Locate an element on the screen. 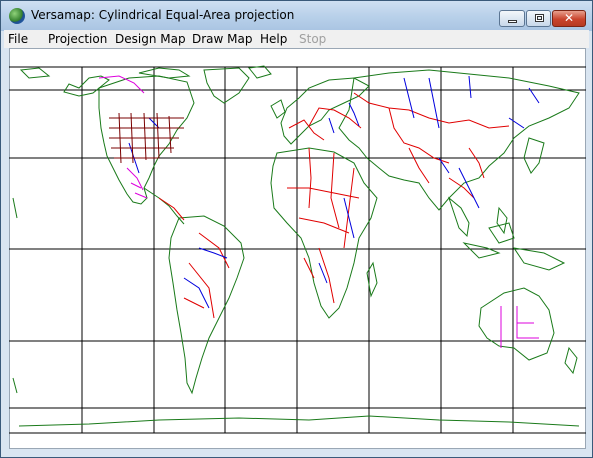  maximize-icon is located at coordinates (539, 18).